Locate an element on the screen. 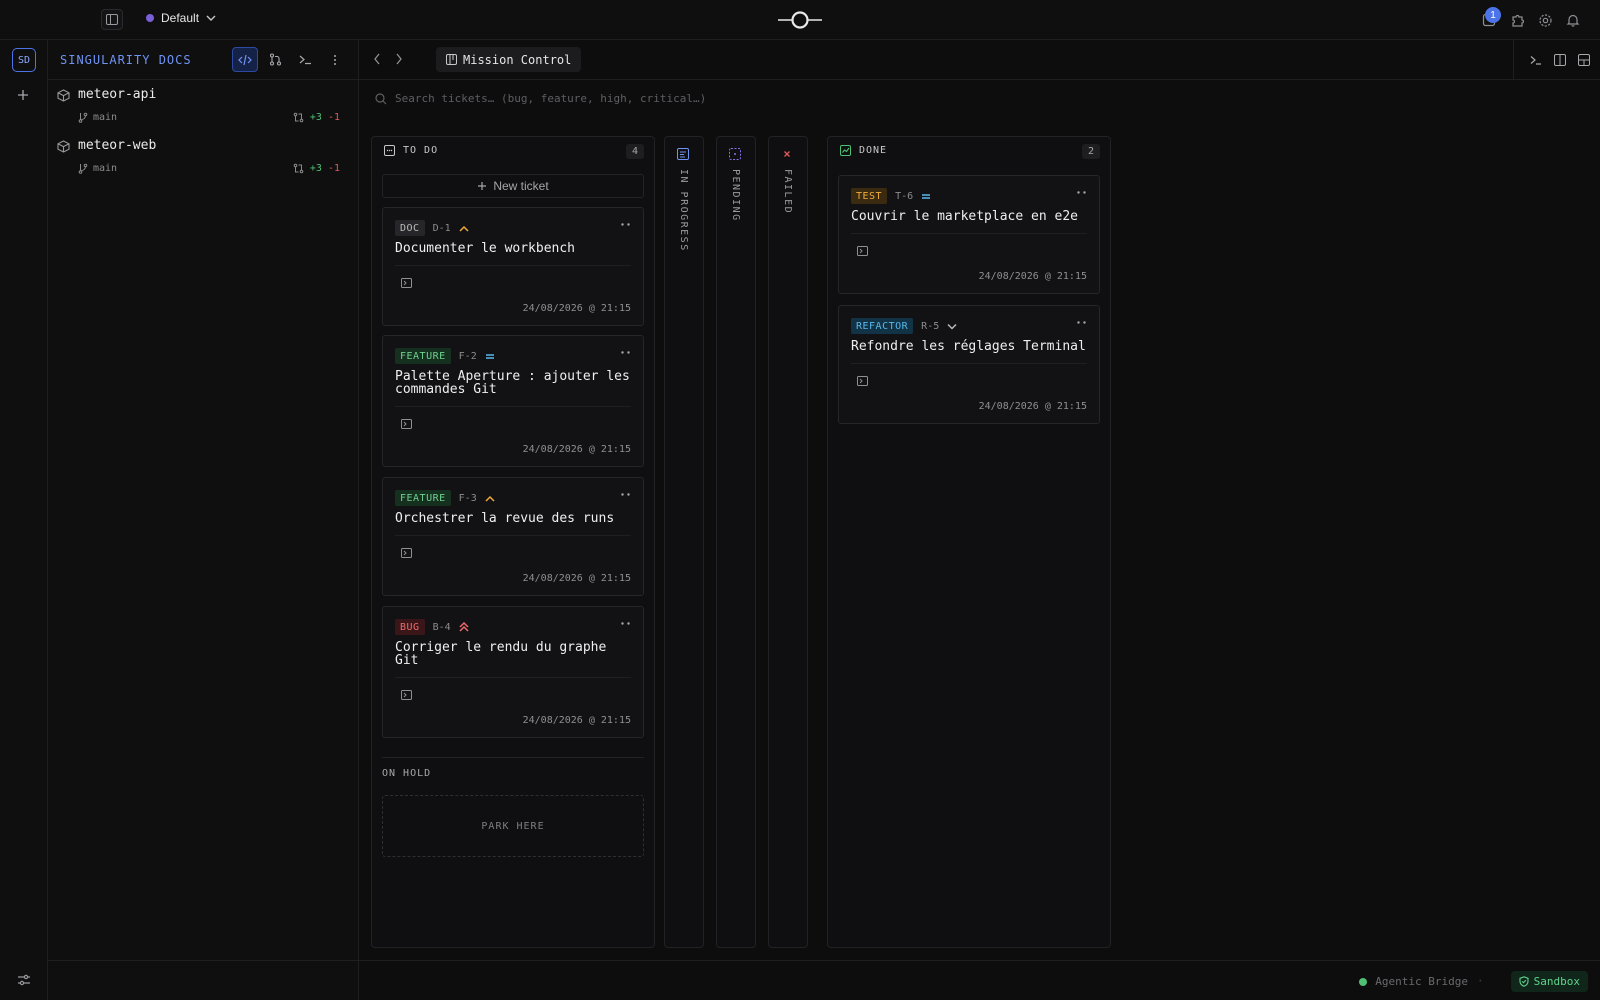 Image resolution: width=1600 pixels, height=1000 pixels. column-title: PENDING is located at coordinates (735, 195).